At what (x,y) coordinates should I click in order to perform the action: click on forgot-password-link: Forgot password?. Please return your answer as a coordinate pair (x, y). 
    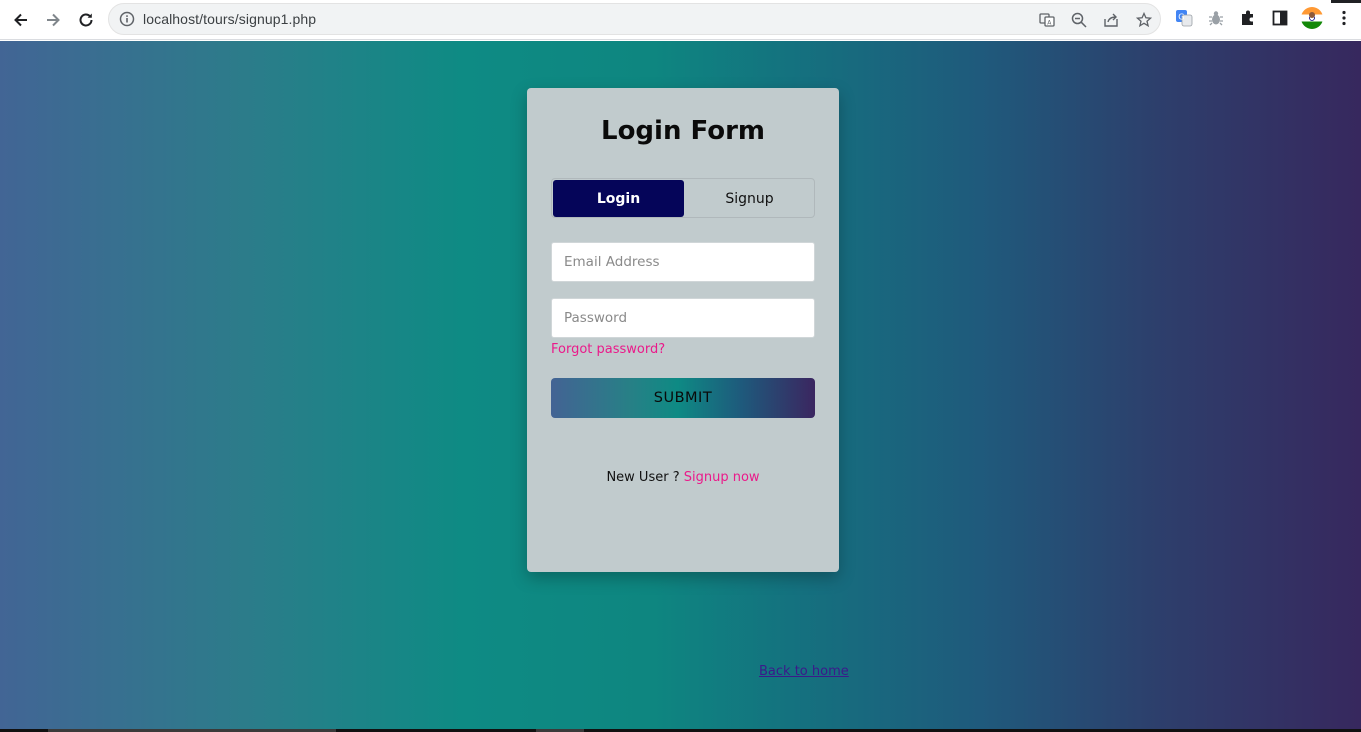
    Looking at the image, I should click on (608, 349).